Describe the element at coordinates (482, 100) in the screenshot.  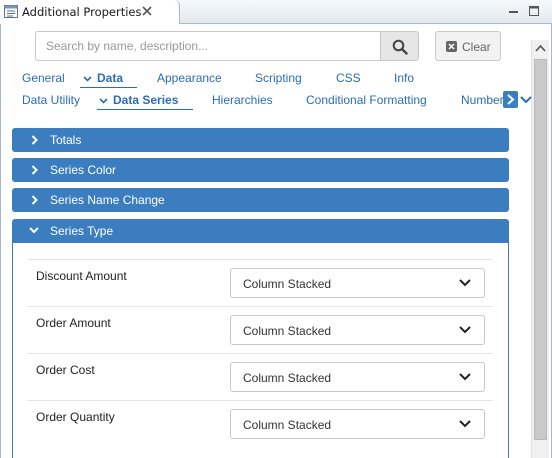
I see `tab-number: Number` at that location.